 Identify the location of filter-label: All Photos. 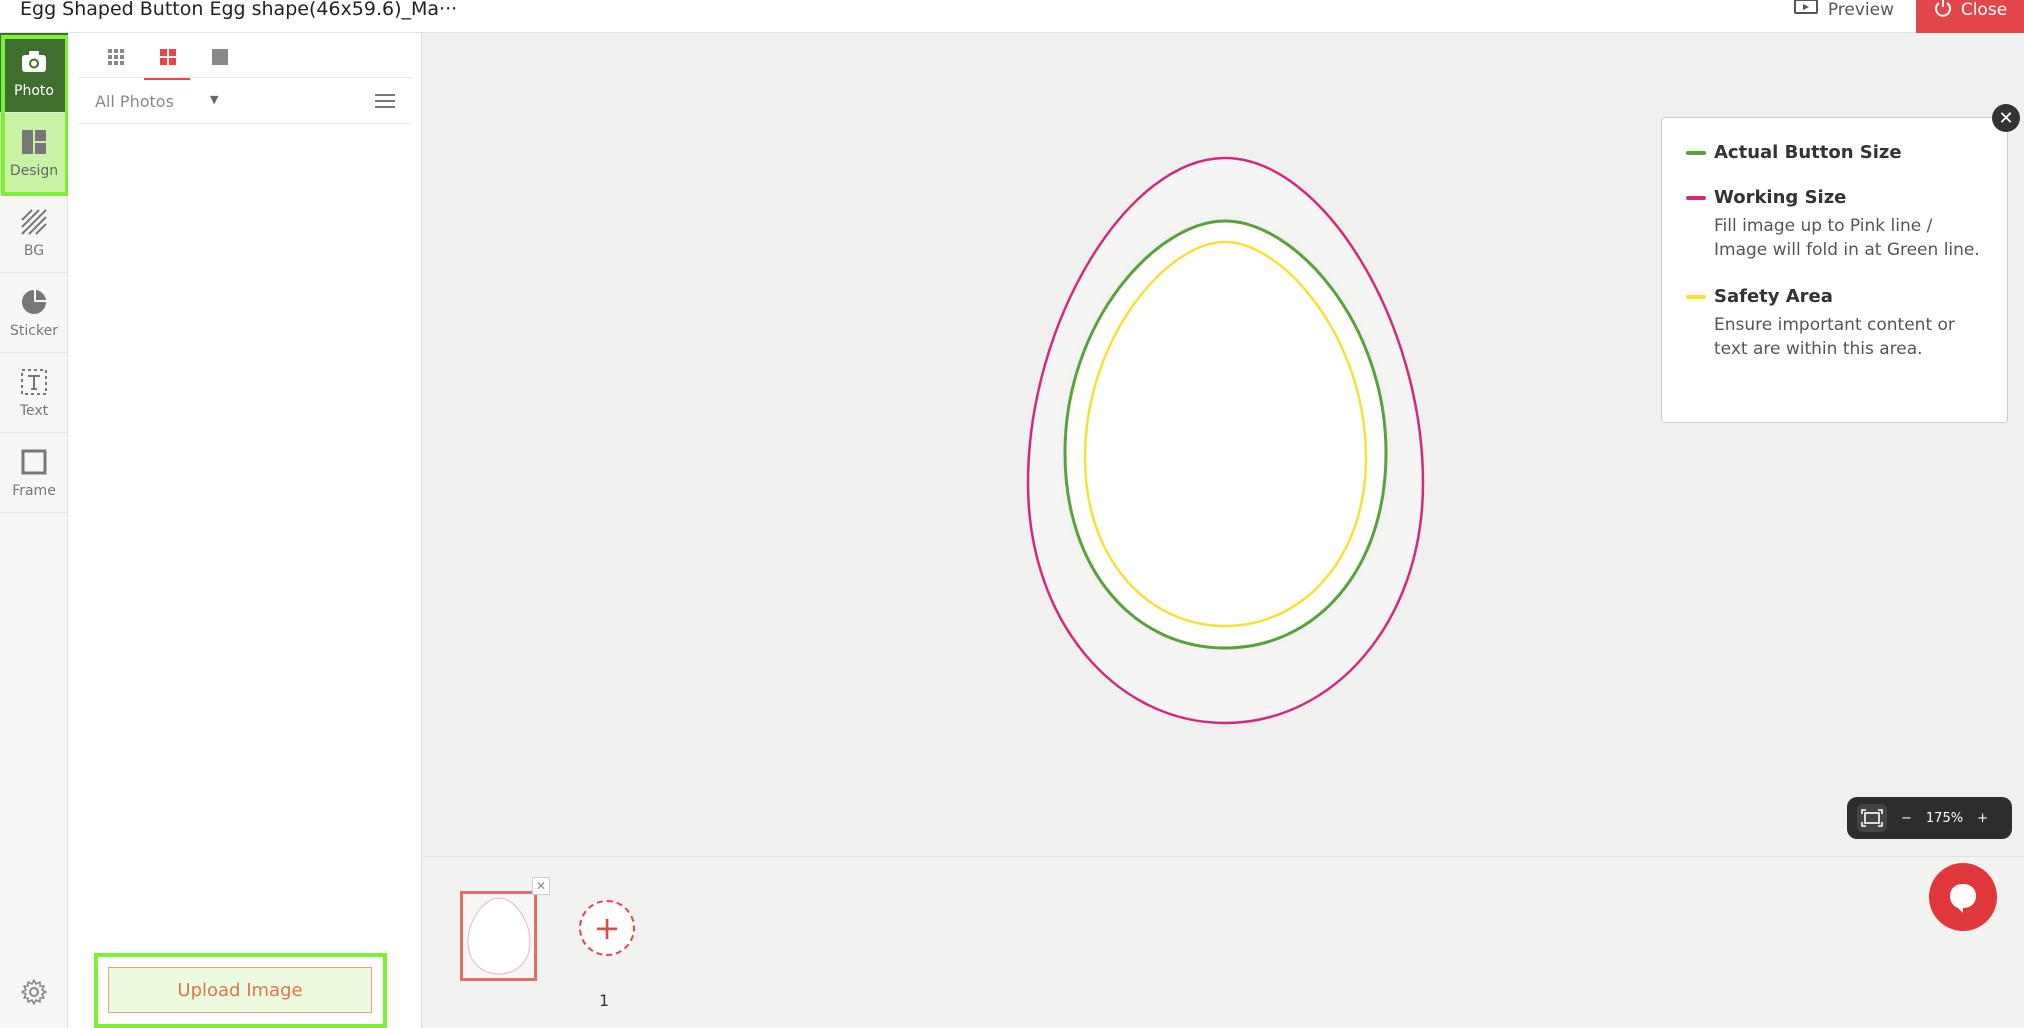
(134, 101).